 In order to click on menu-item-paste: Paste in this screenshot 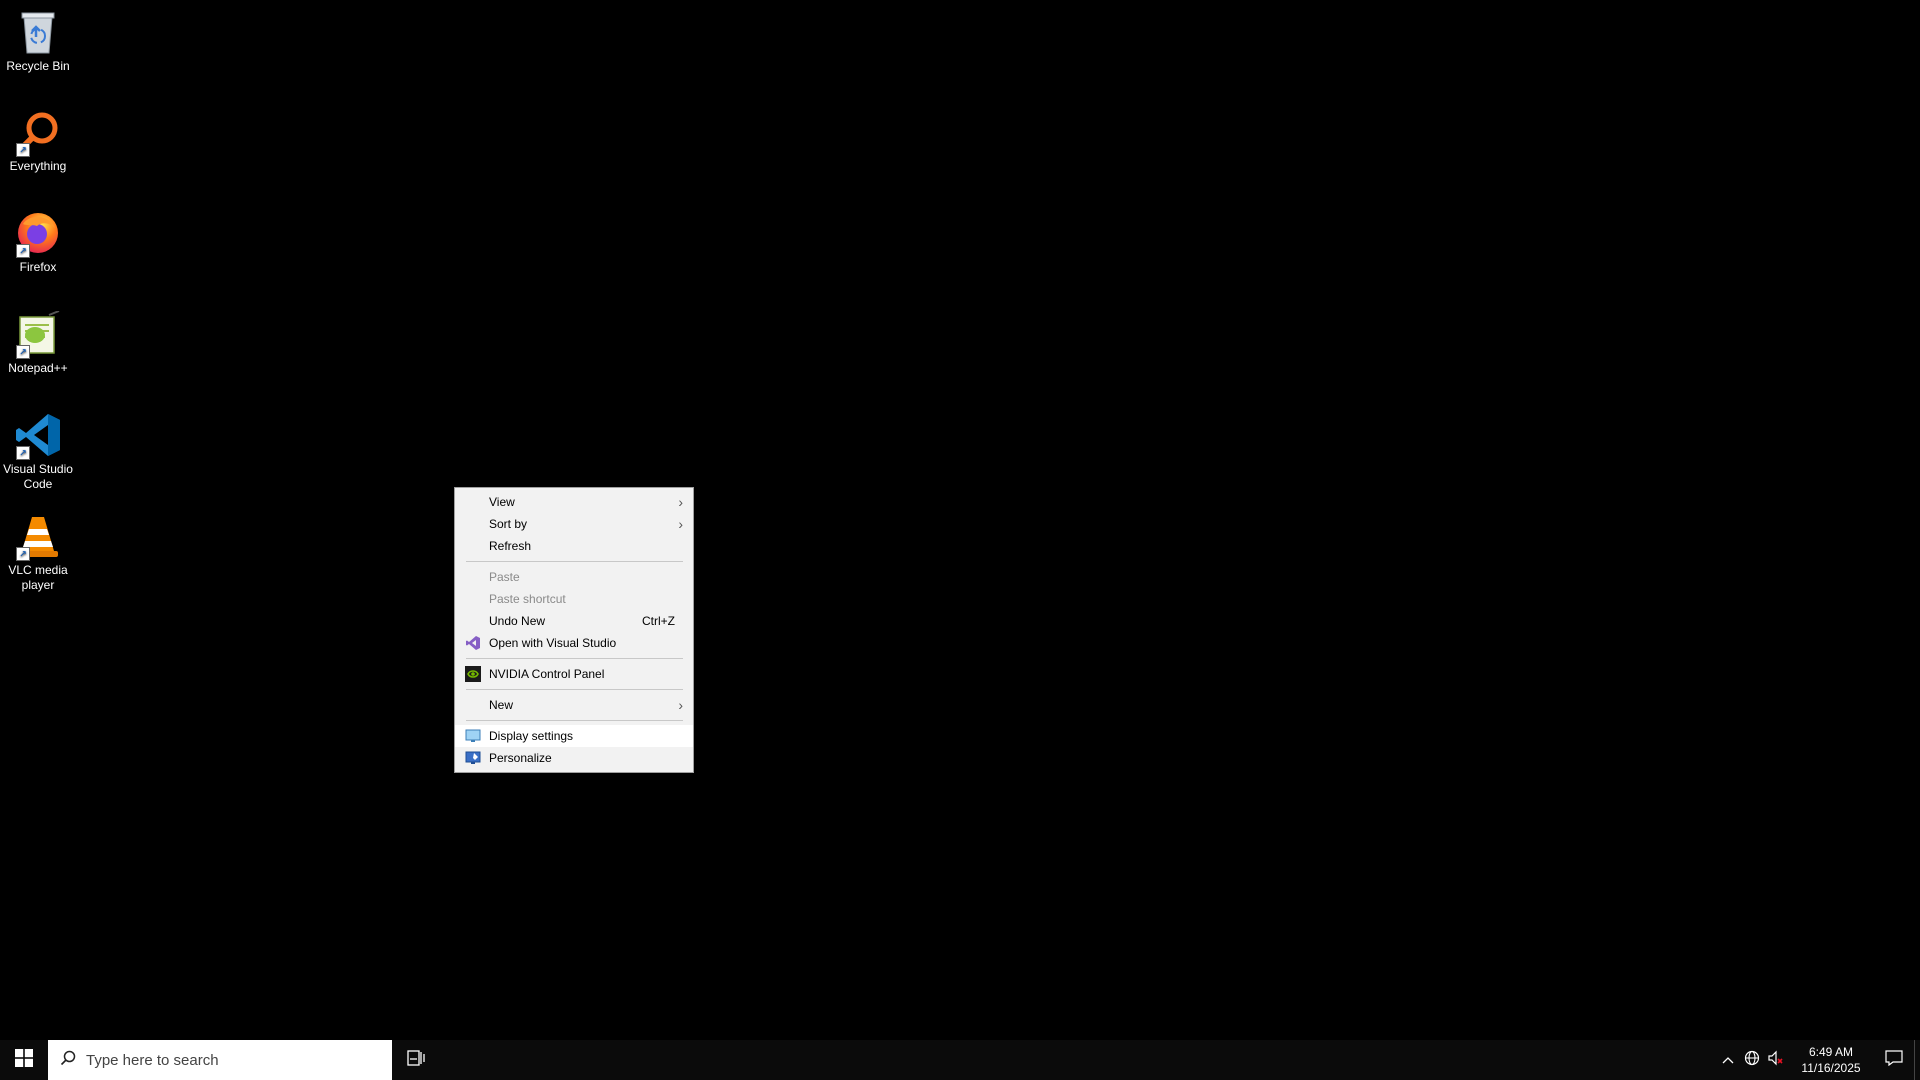, I will do `click(574, 577)`.